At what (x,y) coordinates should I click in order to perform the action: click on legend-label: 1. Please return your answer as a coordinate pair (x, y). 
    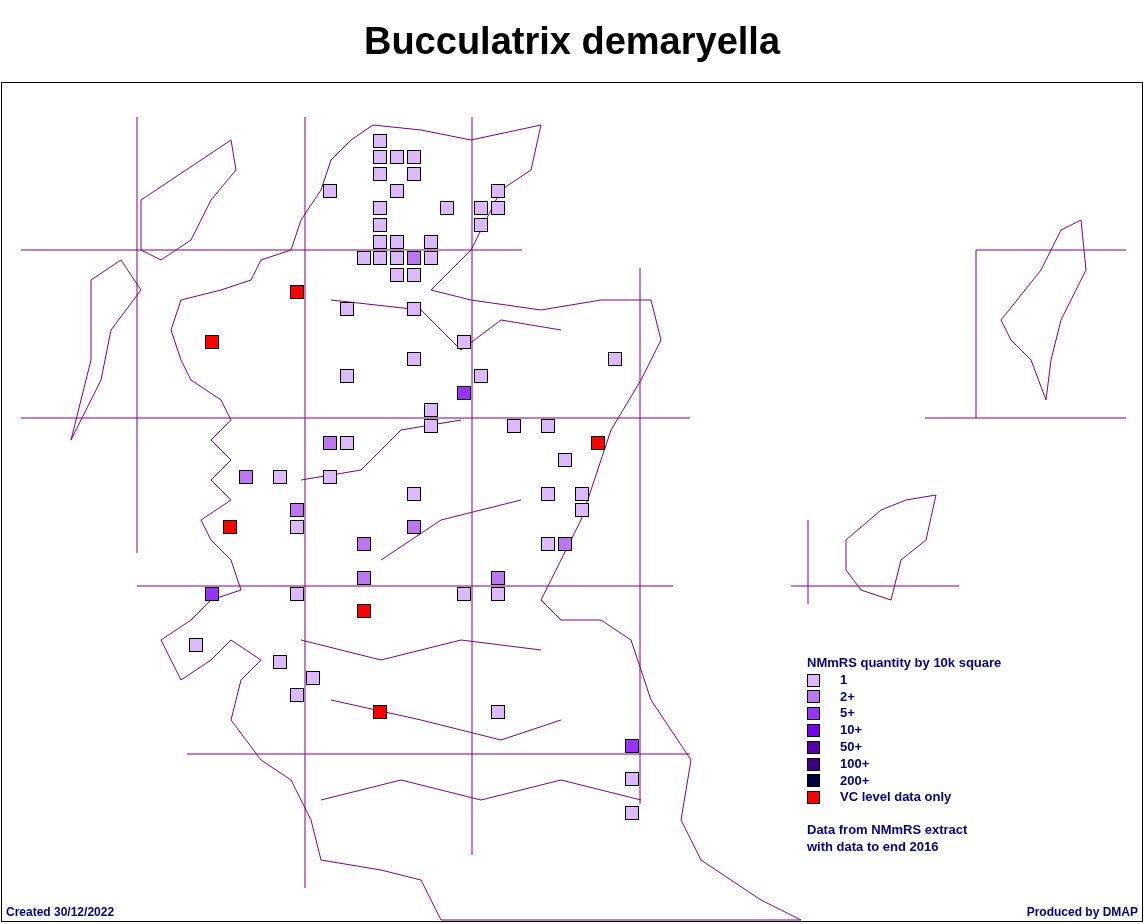
    Looking at the image, I should click on (844, 680).